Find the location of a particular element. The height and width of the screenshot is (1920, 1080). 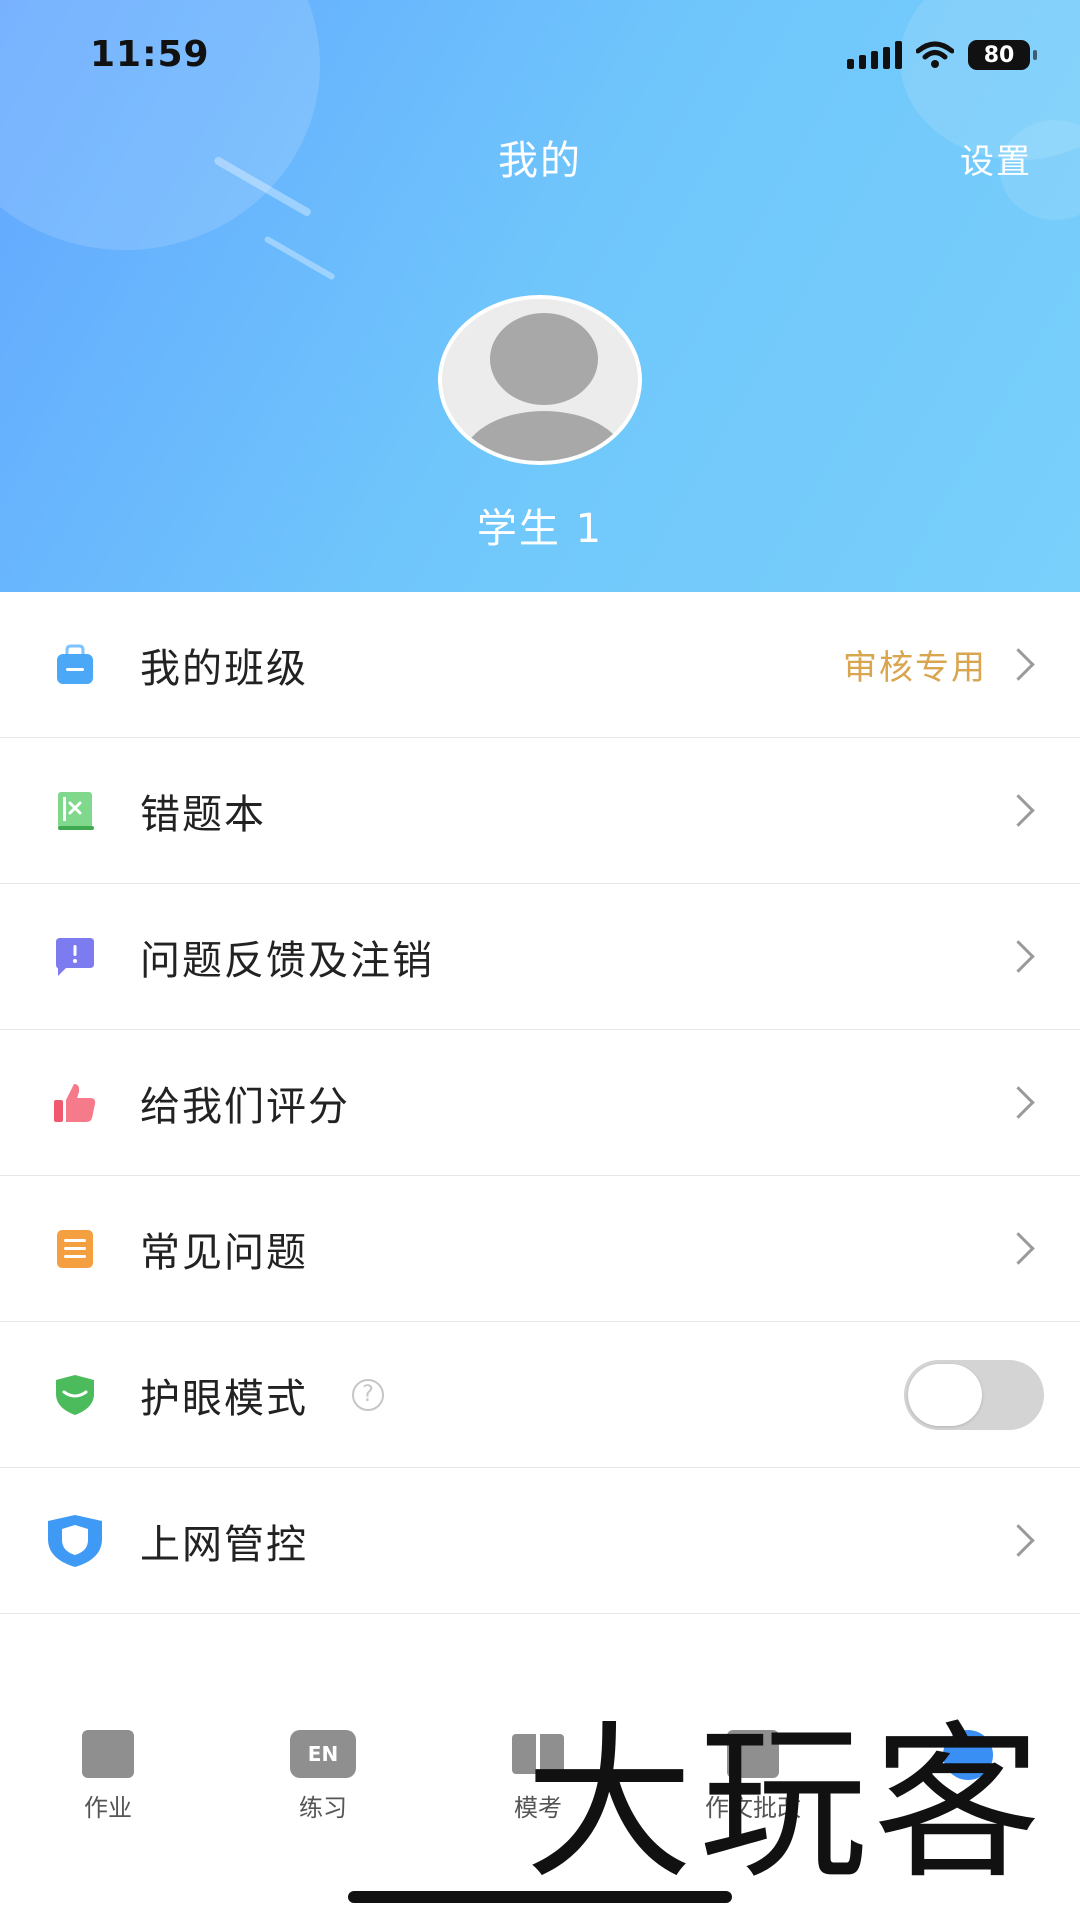

menu-item-faq: 常见问题 is located at coordinates (540, 1249).